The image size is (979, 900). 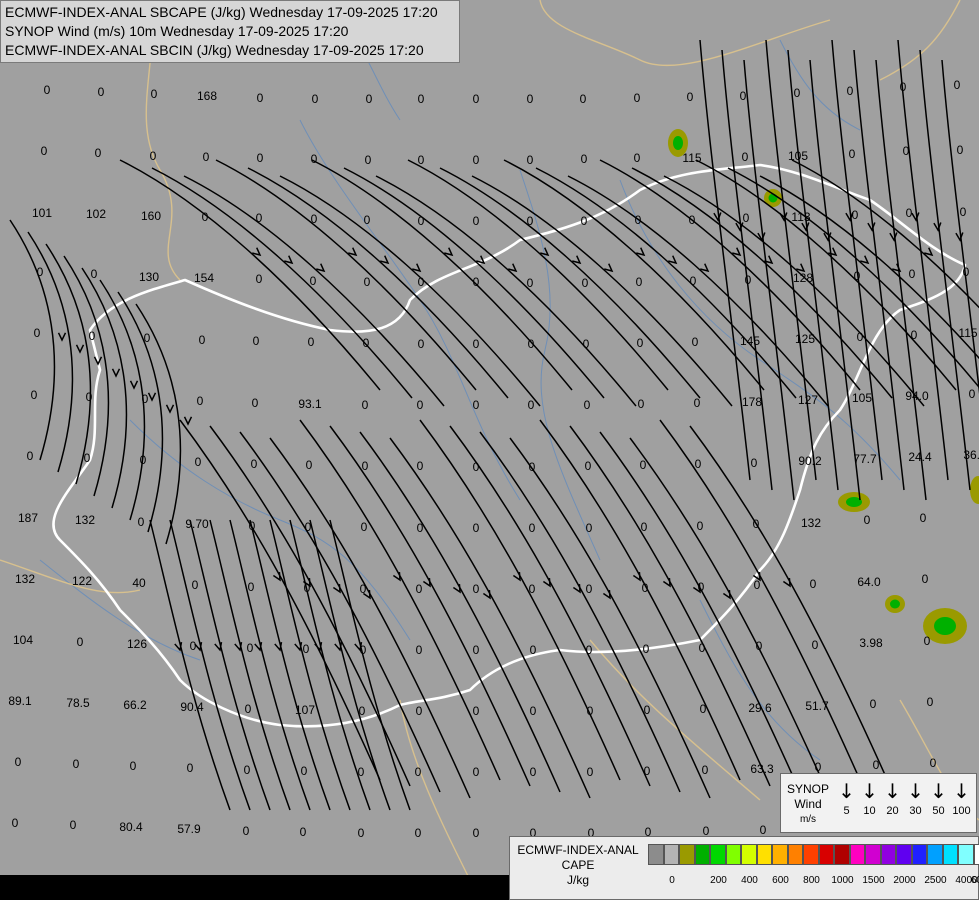 I want to click on cin-value-label: 66.2, so click(x=135, y=705).